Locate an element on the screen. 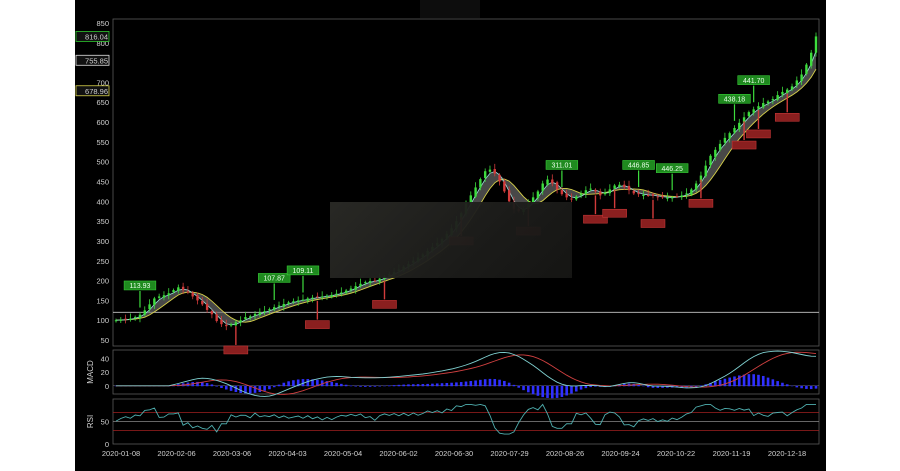  date-tick-label: 2020-01-08 is located at coordinates (121, 453).